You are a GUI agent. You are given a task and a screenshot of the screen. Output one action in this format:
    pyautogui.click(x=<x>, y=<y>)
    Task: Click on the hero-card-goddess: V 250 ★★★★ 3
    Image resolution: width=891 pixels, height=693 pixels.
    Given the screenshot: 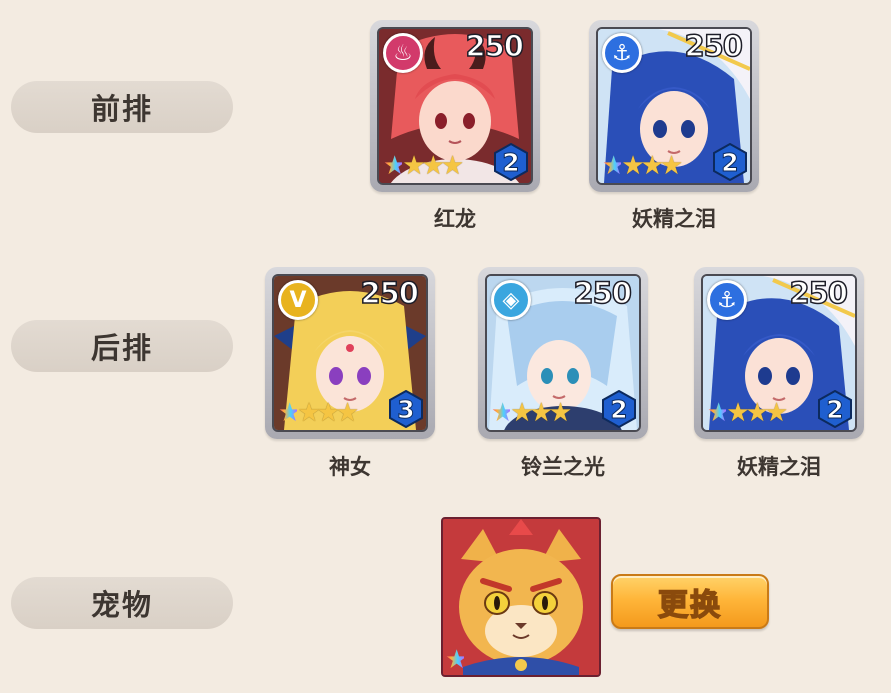 What is the action you would take?
    pyautogui.click(x=350, y=353)
    